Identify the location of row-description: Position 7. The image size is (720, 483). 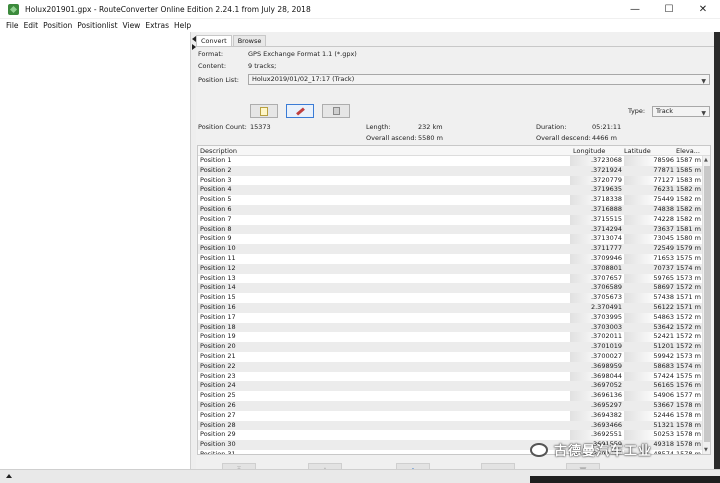
(216, 218).